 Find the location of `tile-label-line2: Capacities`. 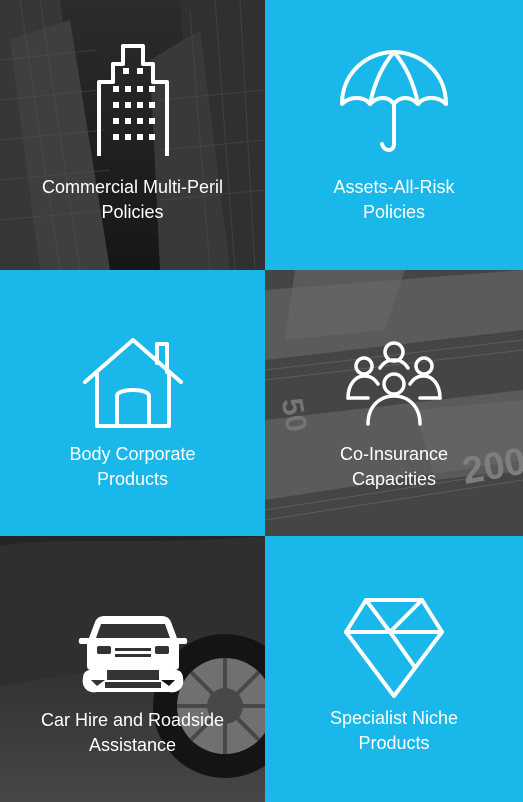

tile-label-line2: Capacities is located at coordinates (394, 479).